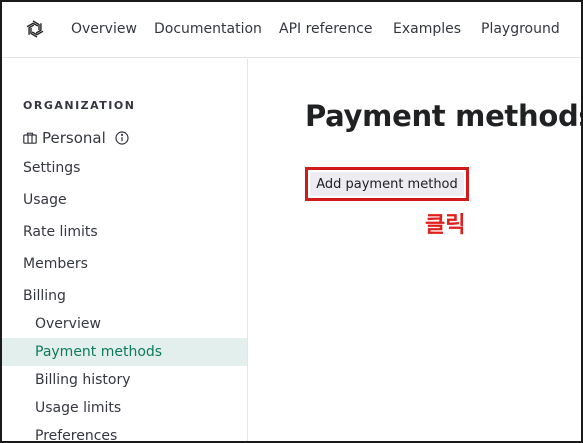 The height and width of the screenshot is (443, 583). I want to click on sidebar-subitem-overview: Overview, so click(124, 324).